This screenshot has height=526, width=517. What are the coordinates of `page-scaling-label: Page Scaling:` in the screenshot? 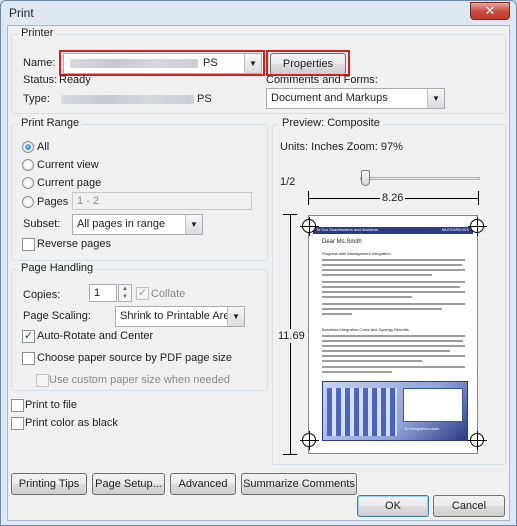 It's located at (57, 316).